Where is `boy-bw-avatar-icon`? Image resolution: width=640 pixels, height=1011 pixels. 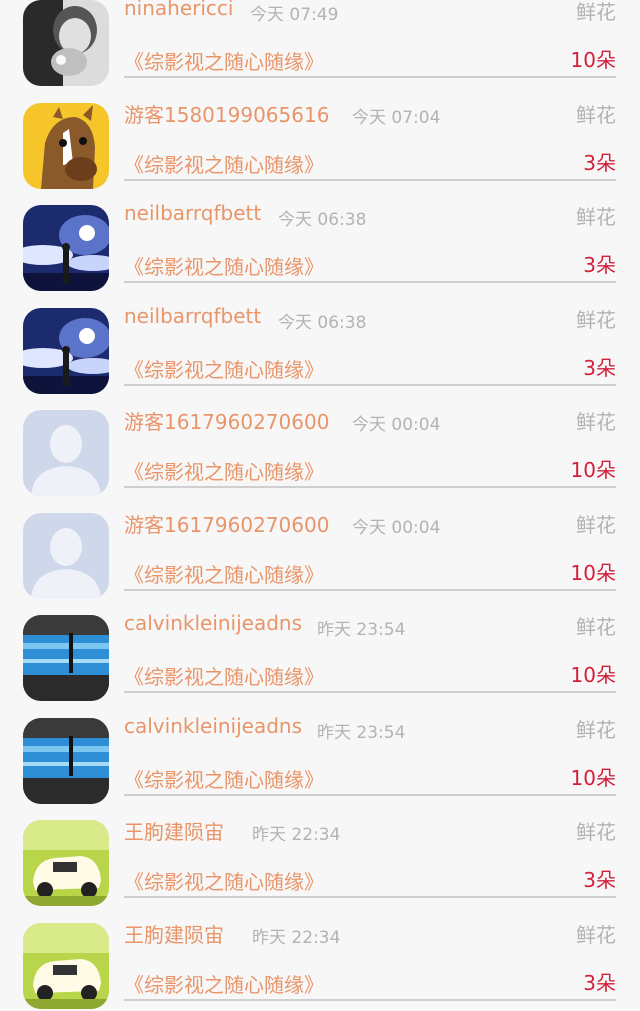 boy-bw-avatar-icon is located at coordinates (66, 43).